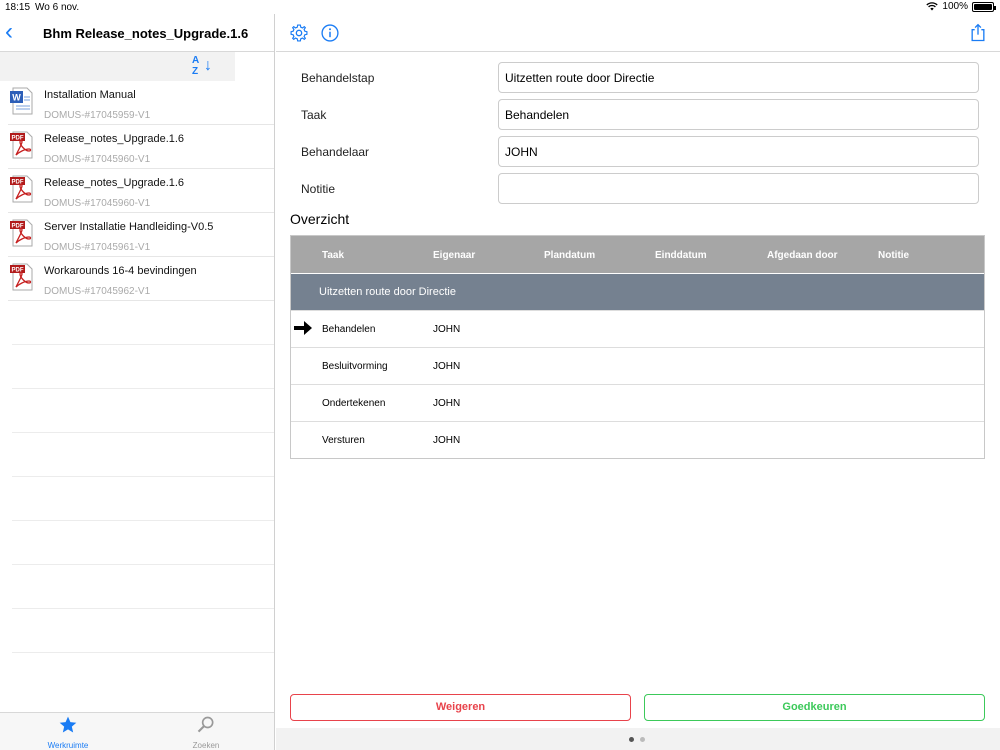  I want to click on page-dot, so click(642, 739).